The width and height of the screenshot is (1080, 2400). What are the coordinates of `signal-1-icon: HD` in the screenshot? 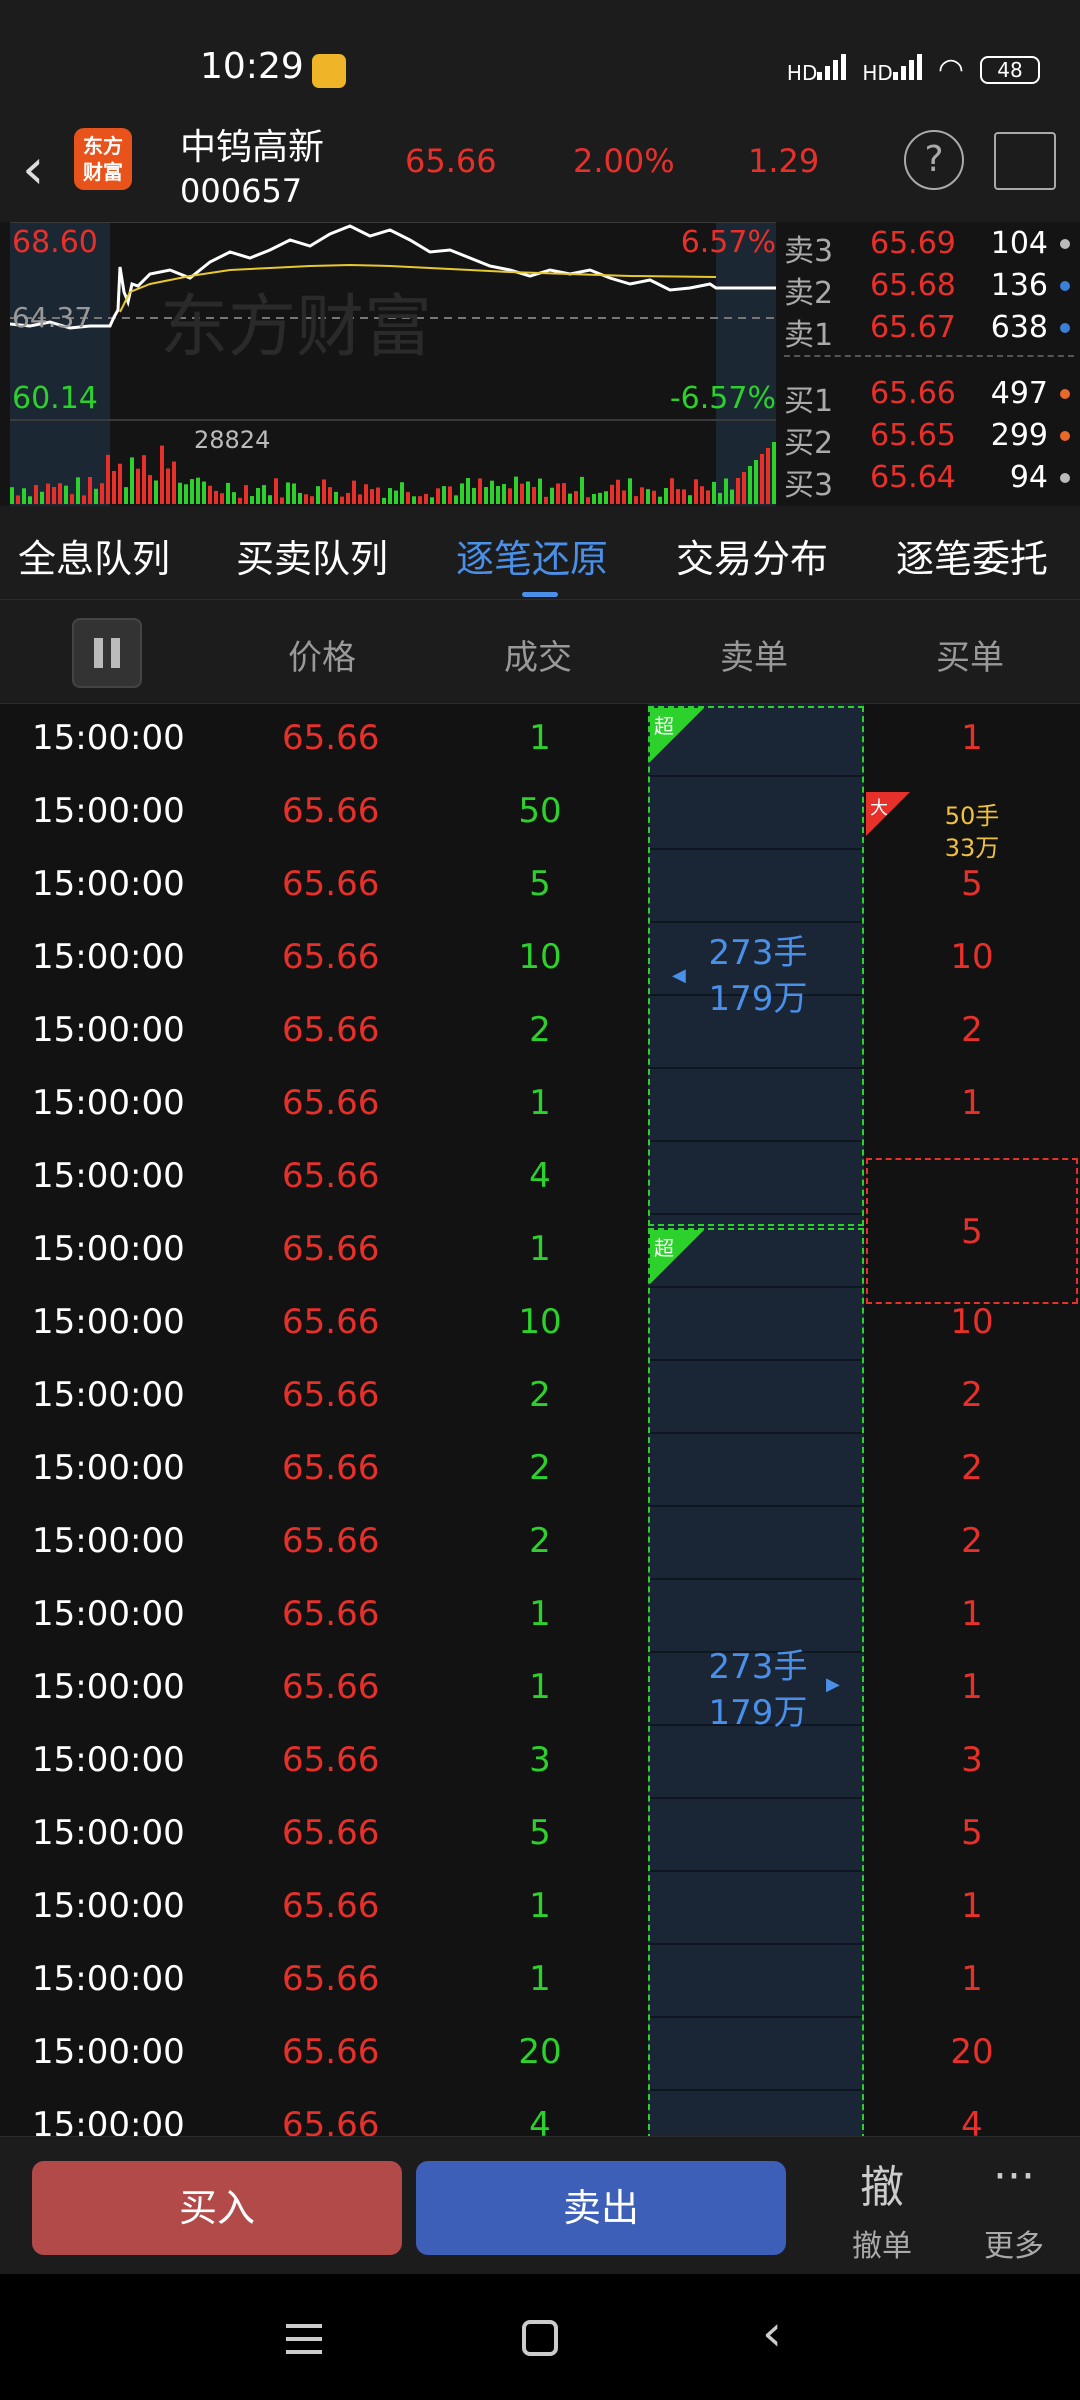 It's located at (817, 69).